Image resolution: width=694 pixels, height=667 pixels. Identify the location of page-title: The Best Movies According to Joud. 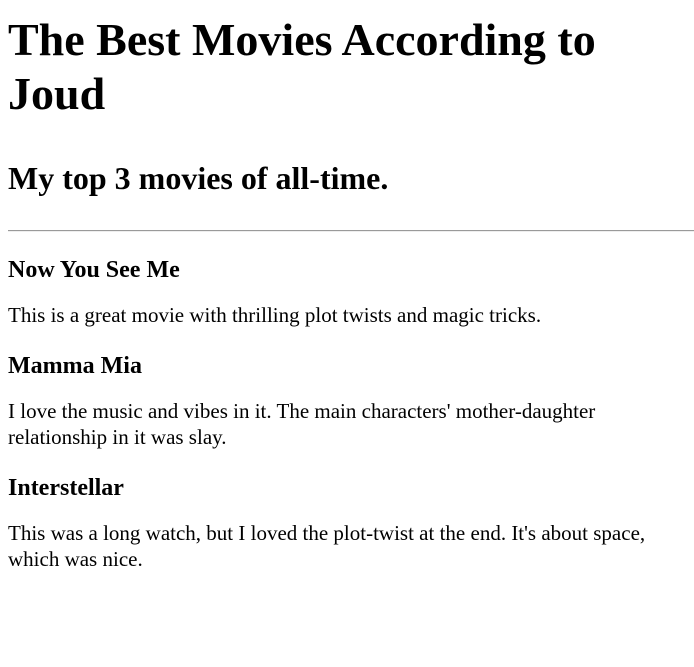
(302, 66).